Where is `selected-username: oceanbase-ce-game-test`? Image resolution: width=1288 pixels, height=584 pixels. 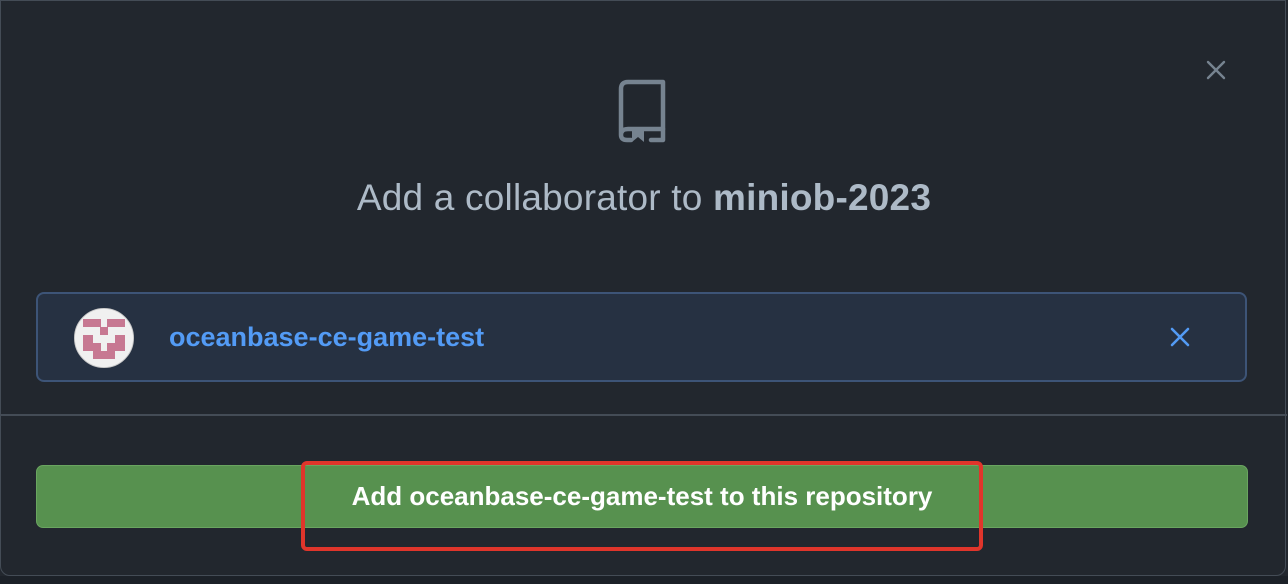 selected-username: oceanbase-ce-game-test is located at coordinates (327, 337).